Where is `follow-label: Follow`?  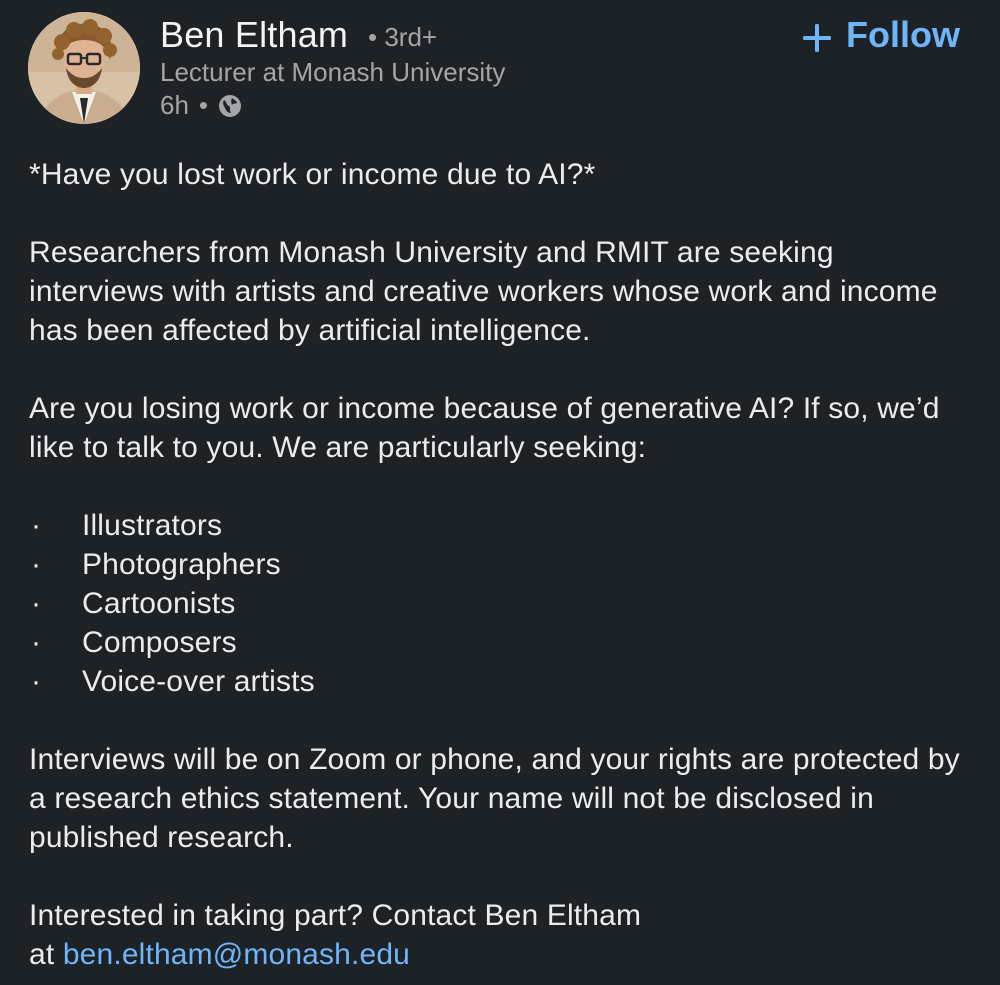 follow-label: Follow is located at coordinates (903, 34).